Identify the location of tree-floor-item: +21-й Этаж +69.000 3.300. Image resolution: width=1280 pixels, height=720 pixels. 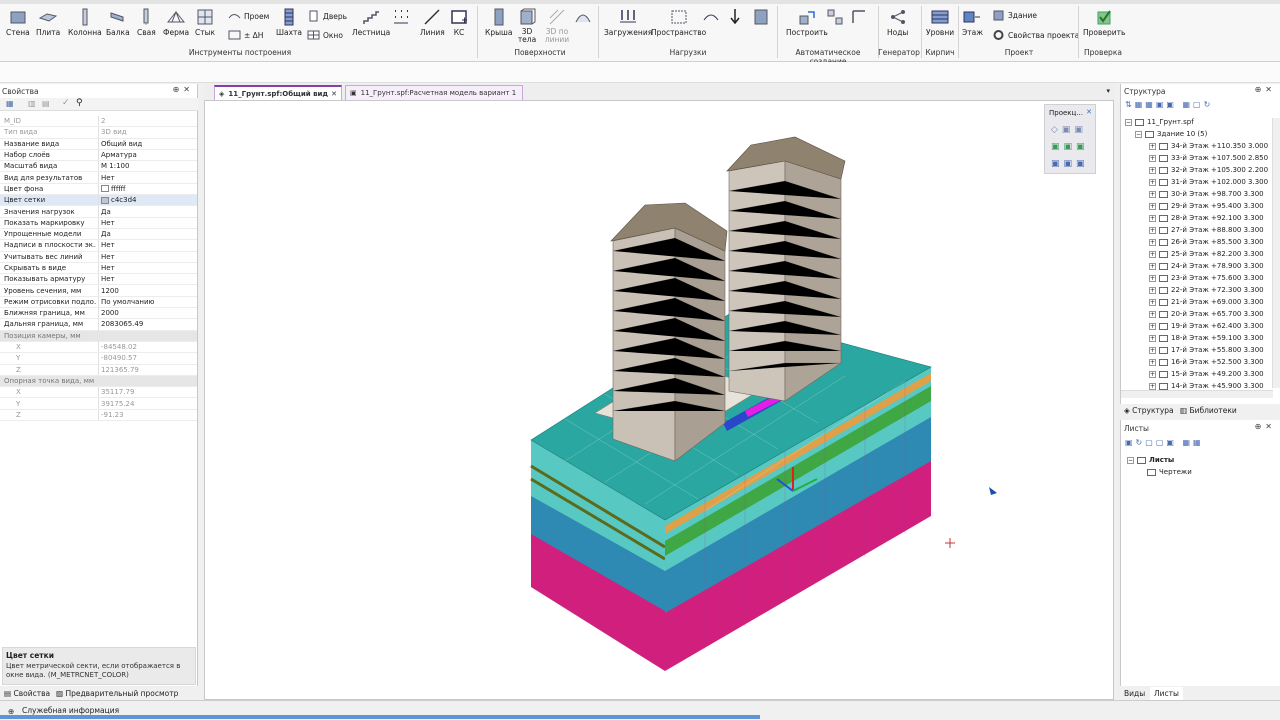
(1196, 302).